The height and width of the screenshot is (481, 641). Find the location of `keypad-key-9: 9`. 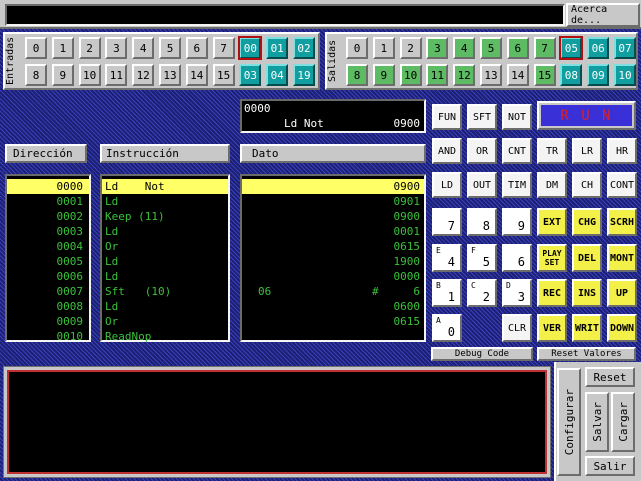

keypad-key-9: 9 is located at coordinates (517, 222).